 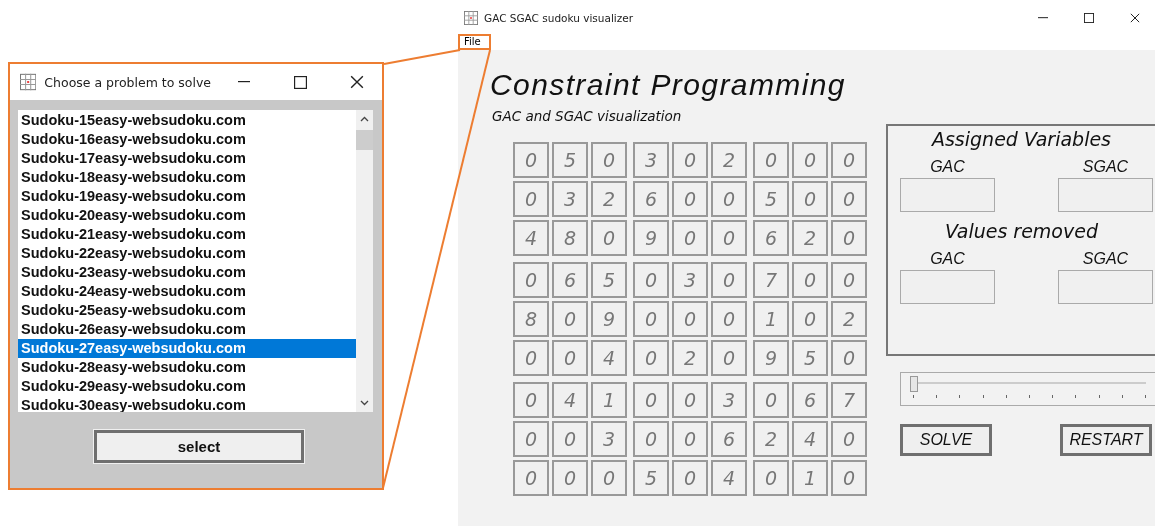 I want to click on list-item: Sudoku-16easy-websudoku.com, so click(x=187, y=139).